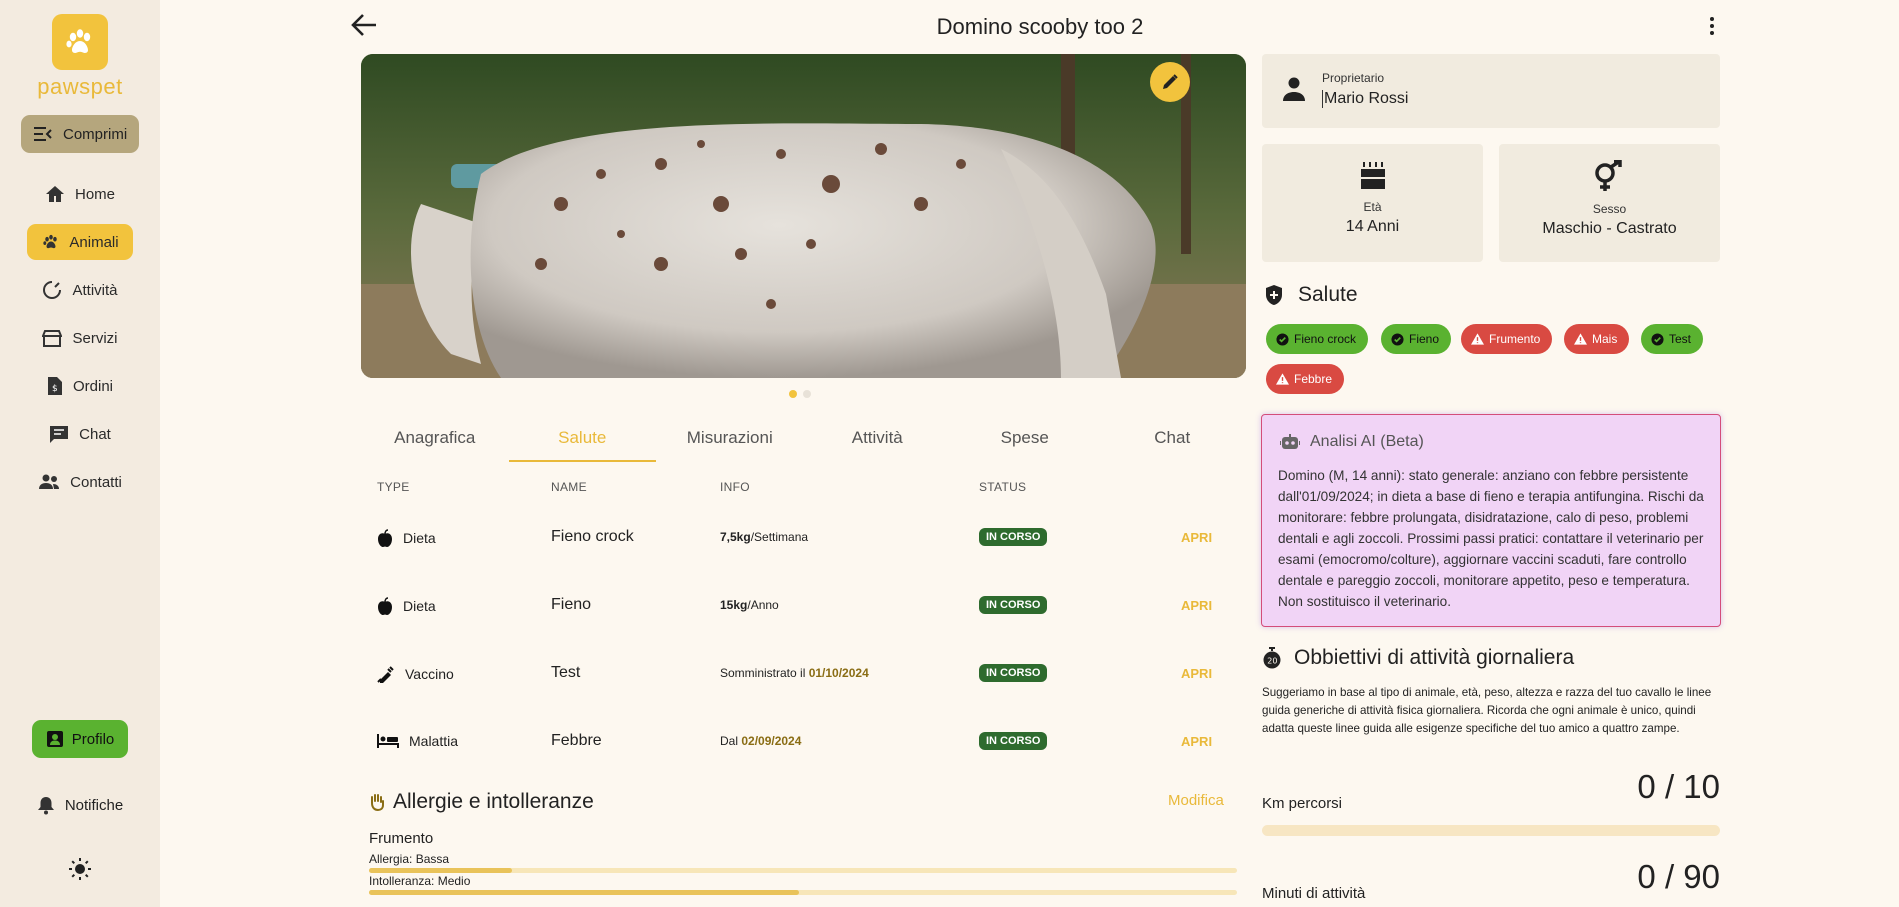 Image resolution: width=1899 pixels, height=907 pixels. Describe the element at coordinates (1608, 175) in the screenshot. I see `gender-icon` at that location.